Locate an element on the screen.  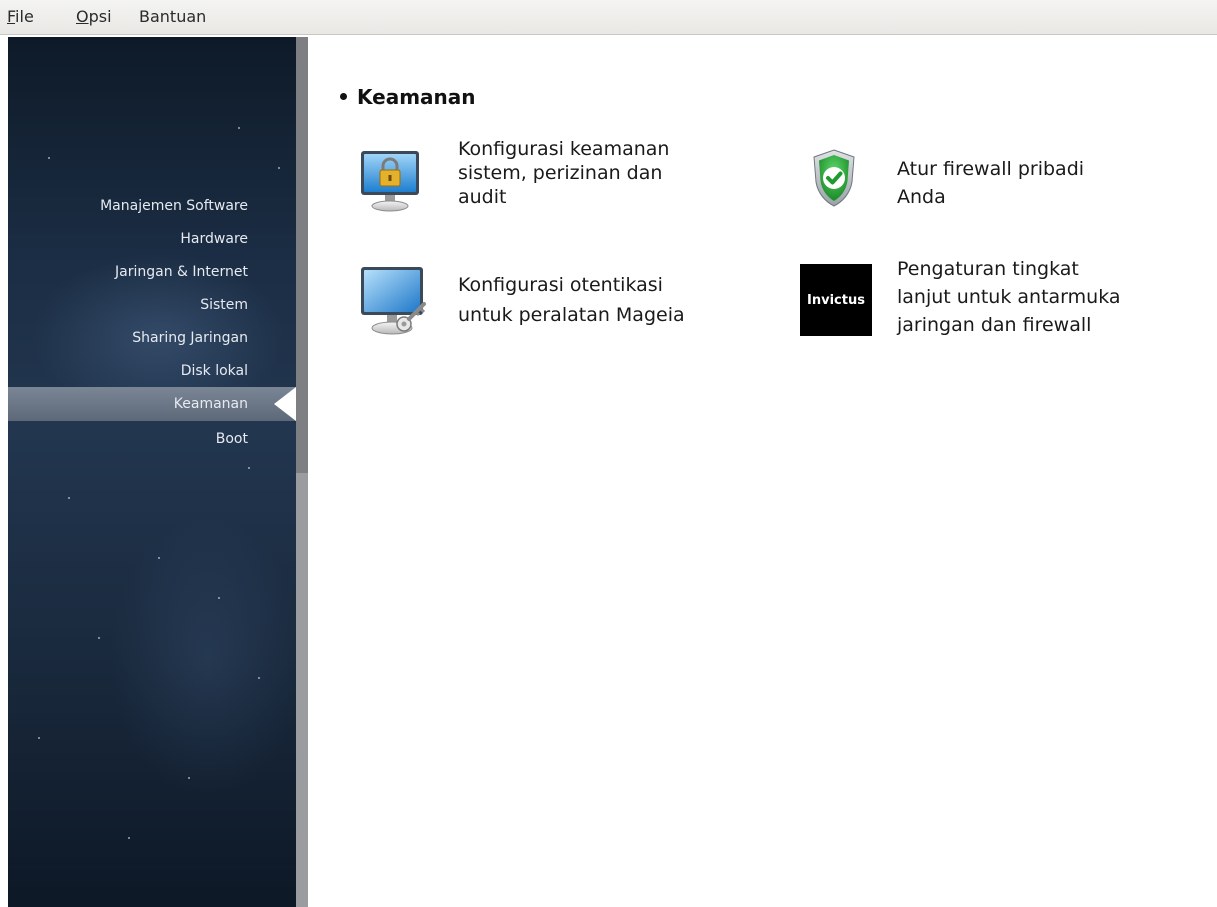
active-item-highlight is located at coordinates (152, 404).